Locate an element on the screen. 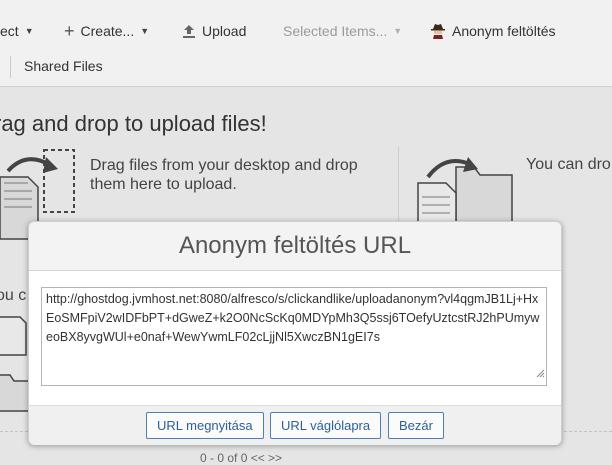 The image size is (612, 465). copy-url-button: URL váglólapra is located at coordinates (326, 425).